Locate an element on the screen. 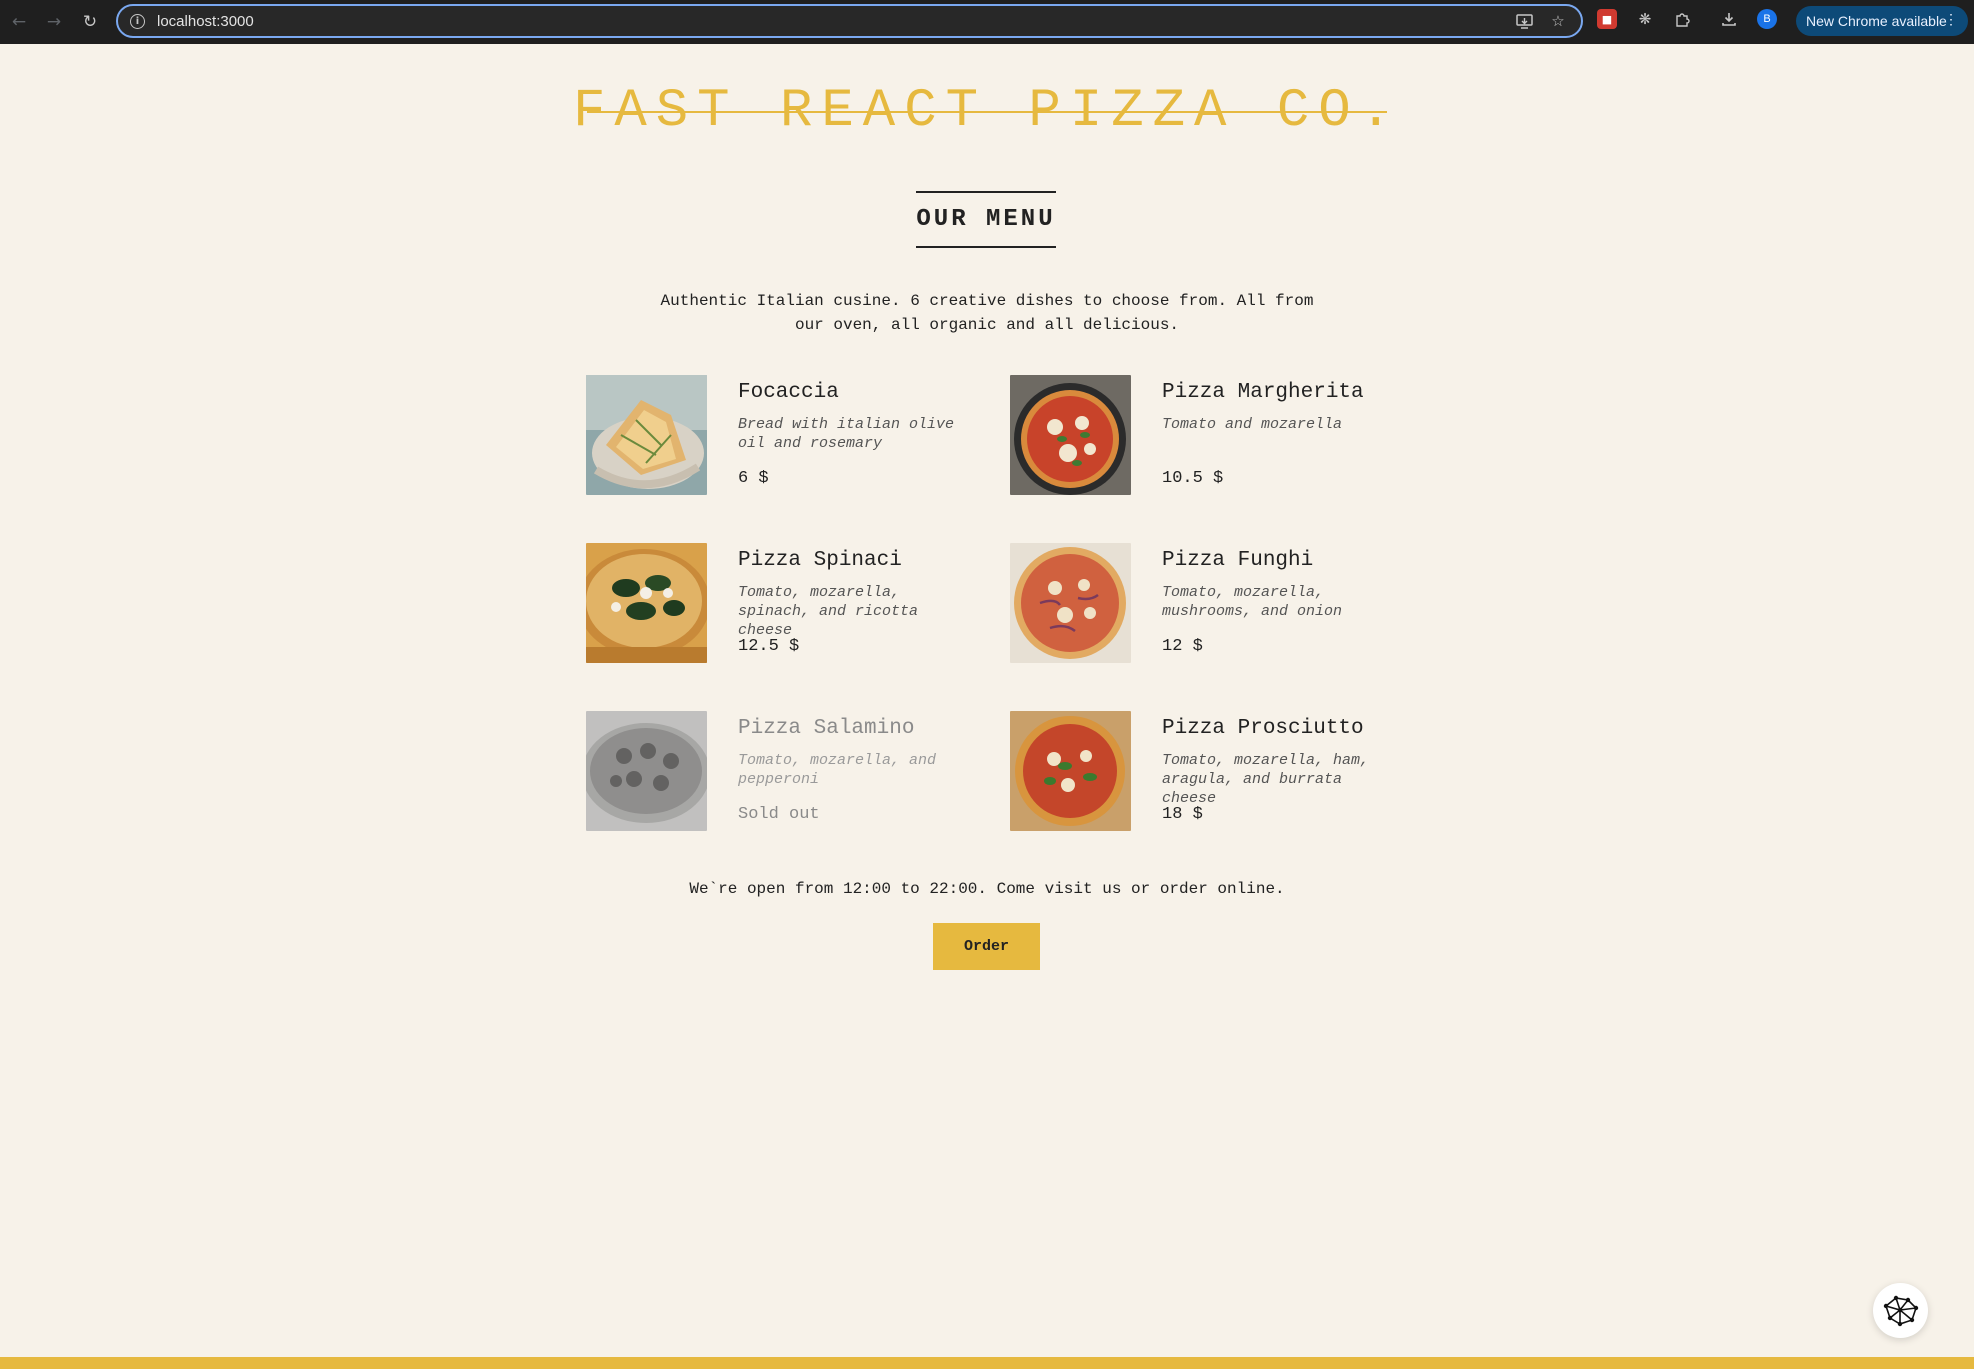  menu-item-price: 6 $ is located at coordinates (753, 478).